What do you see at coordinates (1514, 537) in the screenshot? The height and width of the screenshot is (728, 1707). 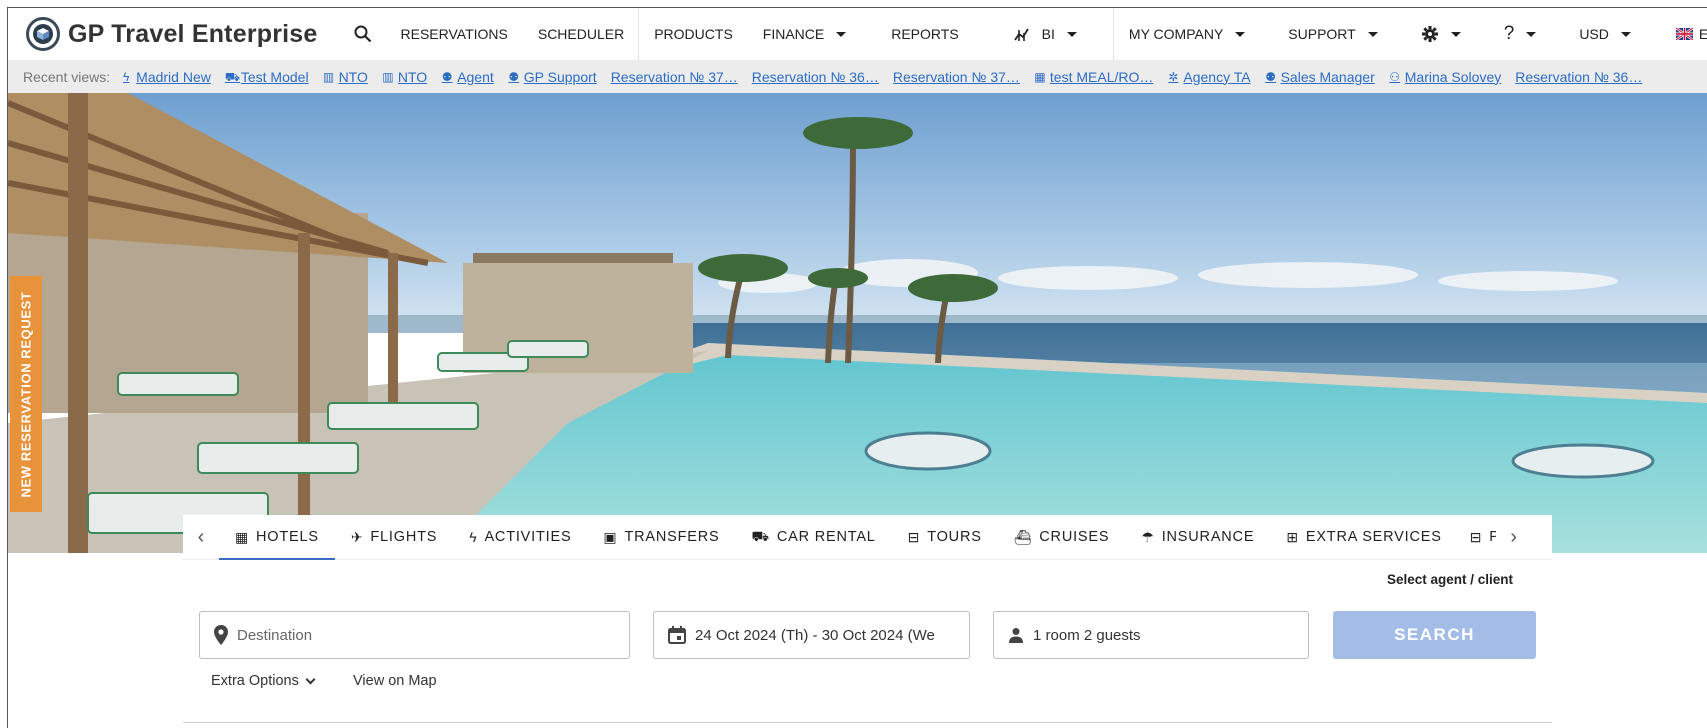 I see `tabs-next-arrow-icon: ›` at bounding box center [1514, 537].